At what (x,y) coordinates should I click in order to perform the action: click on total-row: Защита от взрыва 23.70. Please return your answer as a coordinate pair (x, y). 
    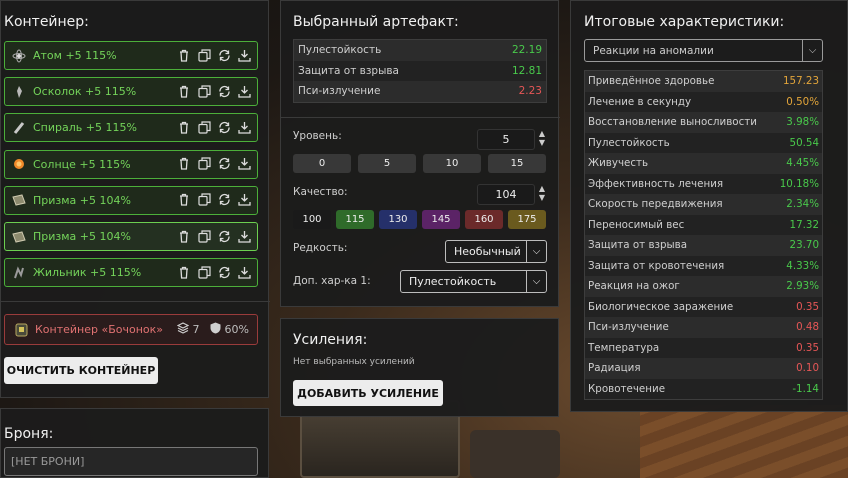
    Looking at the image, I should click on (703, 245).